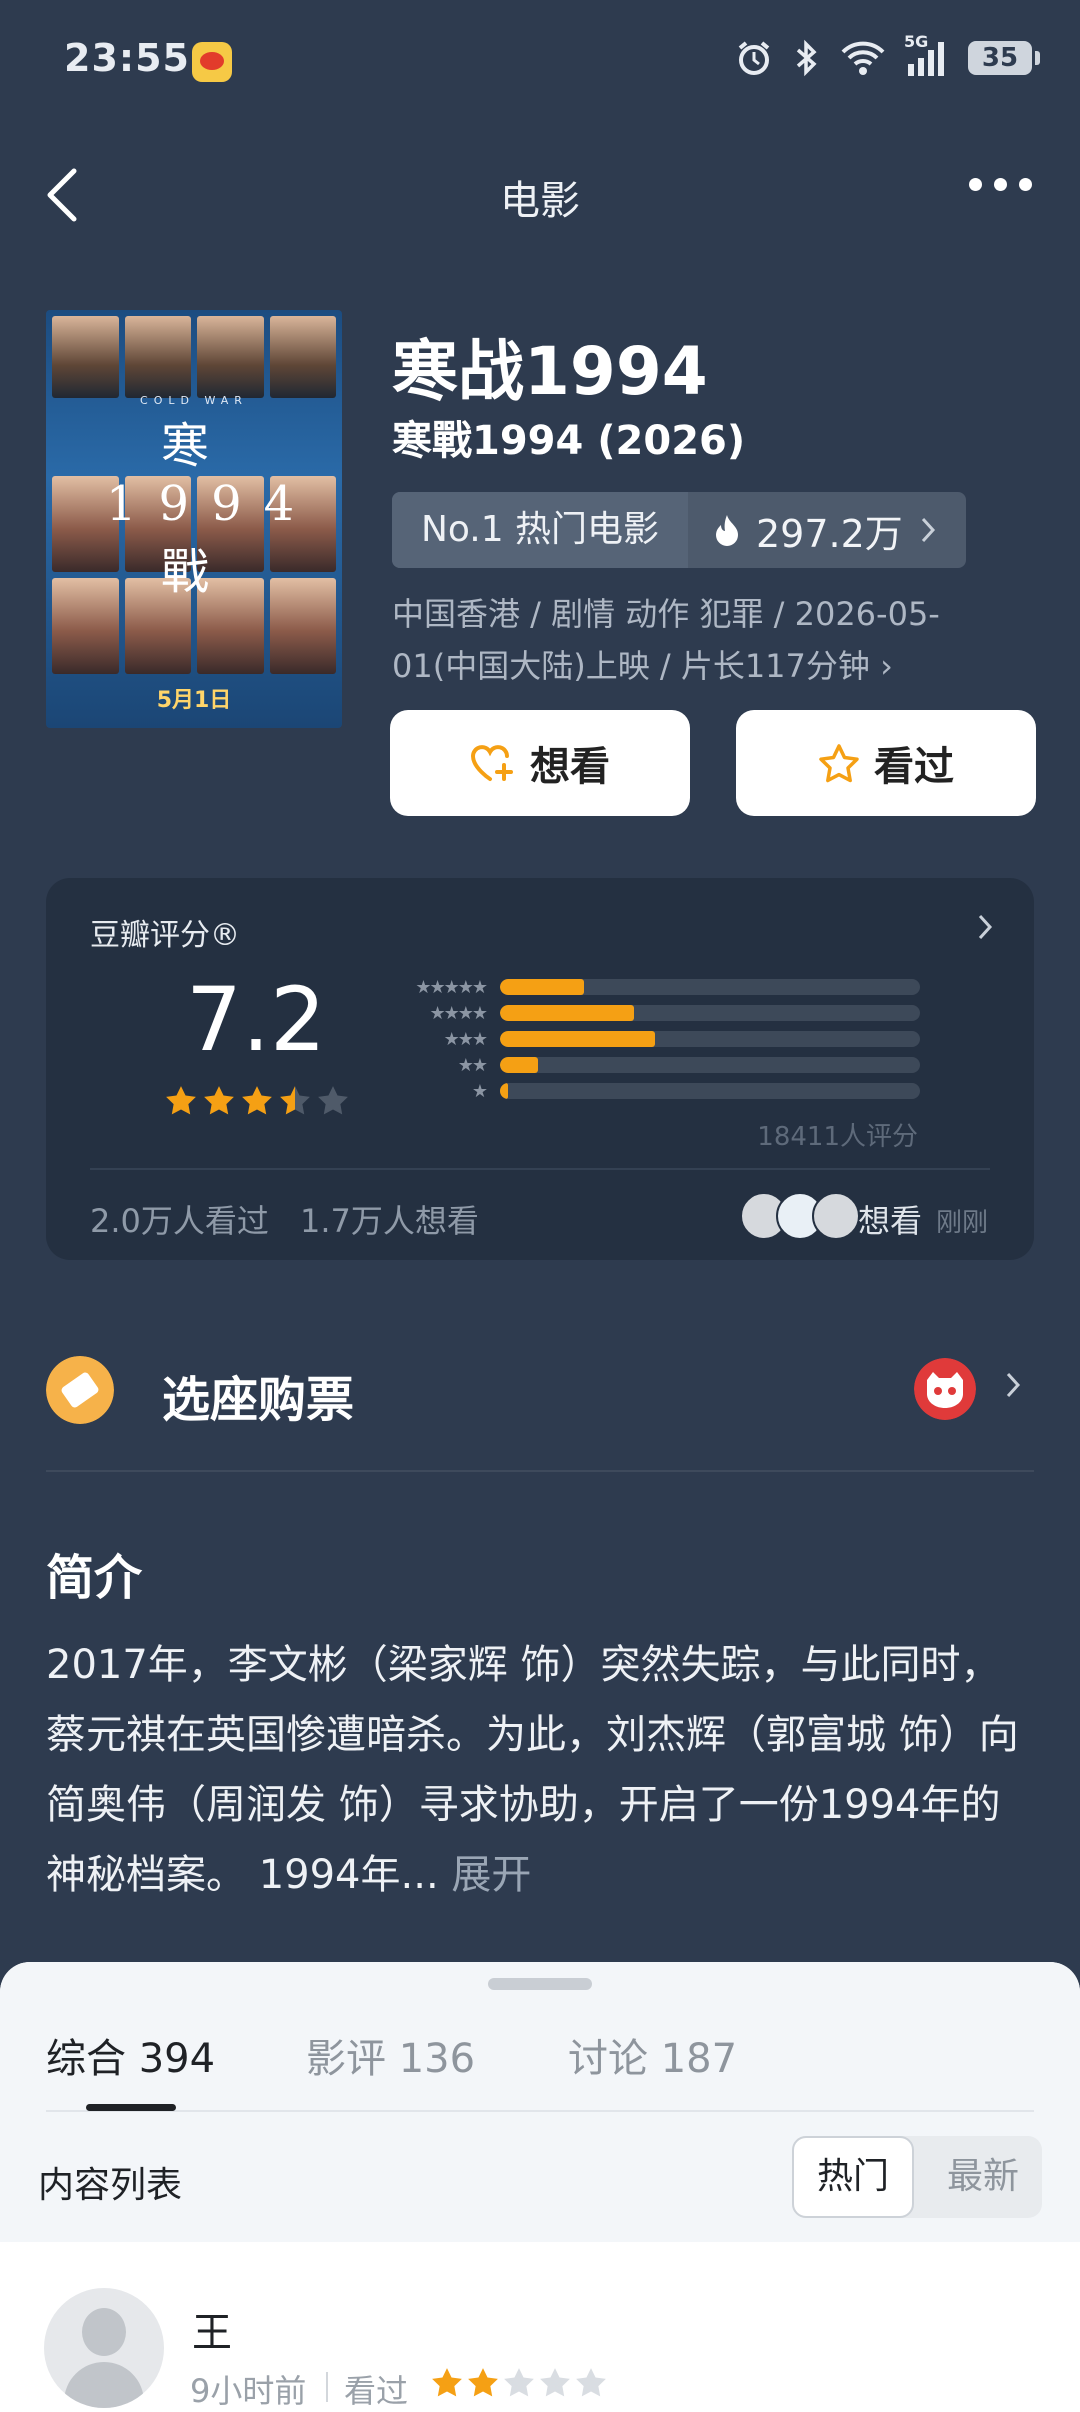 This screenshot has height=2412, width=1080. What do you see at coordinates (179, 1219) in the screenshot?
I see `watched-count: 2.0万人看过` at bounding box center [179, 1219].